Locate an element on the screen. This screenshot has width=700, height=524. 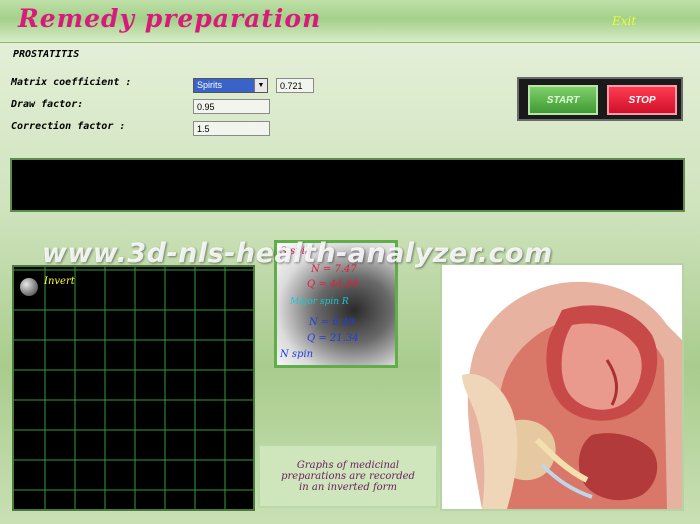
watermark: www.3d-nls-health-analyzer.com is located at coordinates (297, 253).